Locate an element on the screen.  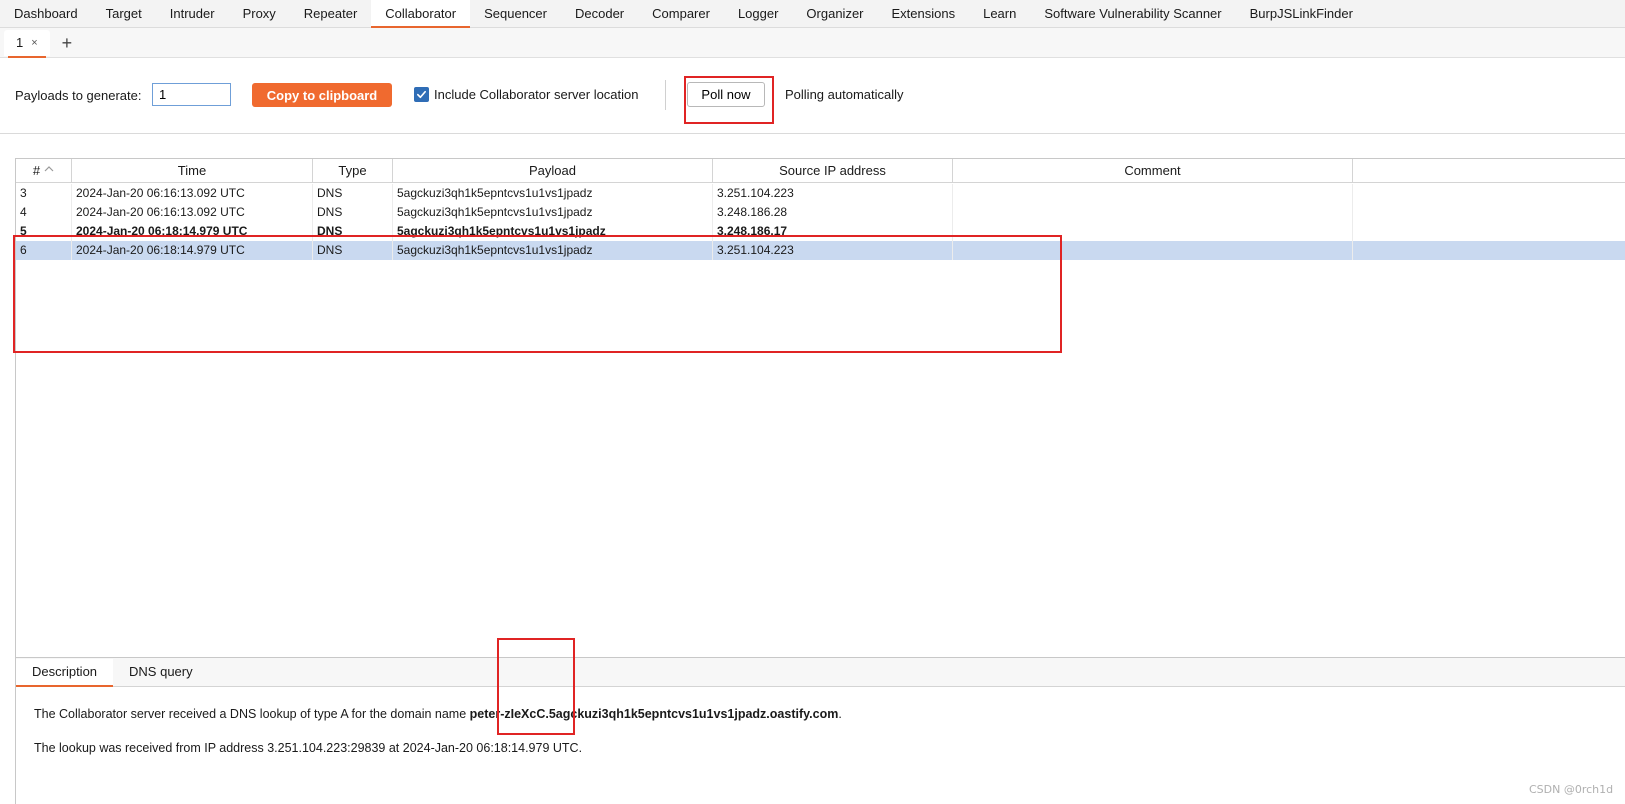
cell-number: 6 is located at coordinates (44, 250).